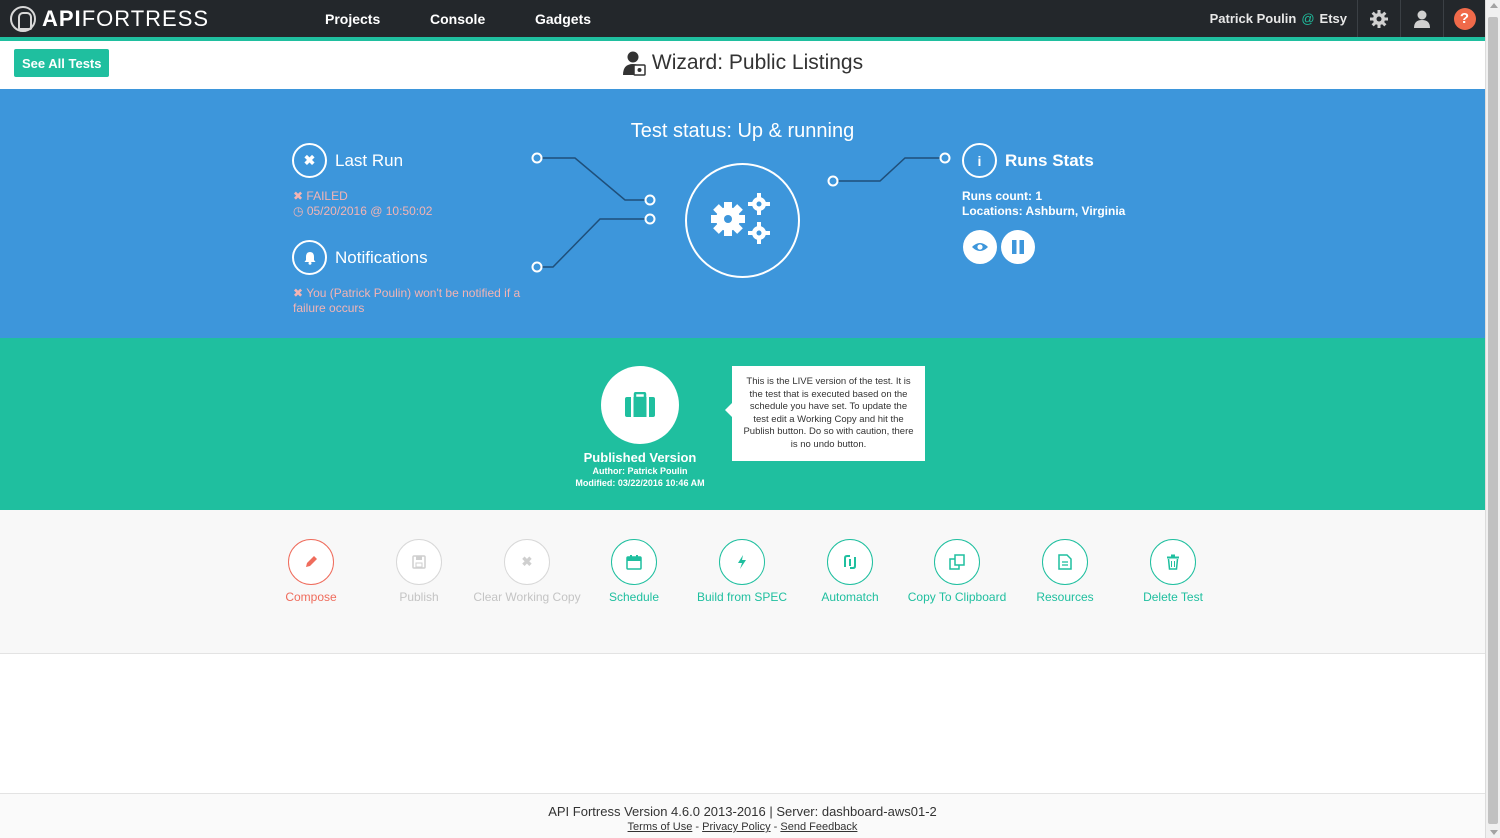  I want to click on terms-of-use-link: Terms of Use, so click(660, 827).